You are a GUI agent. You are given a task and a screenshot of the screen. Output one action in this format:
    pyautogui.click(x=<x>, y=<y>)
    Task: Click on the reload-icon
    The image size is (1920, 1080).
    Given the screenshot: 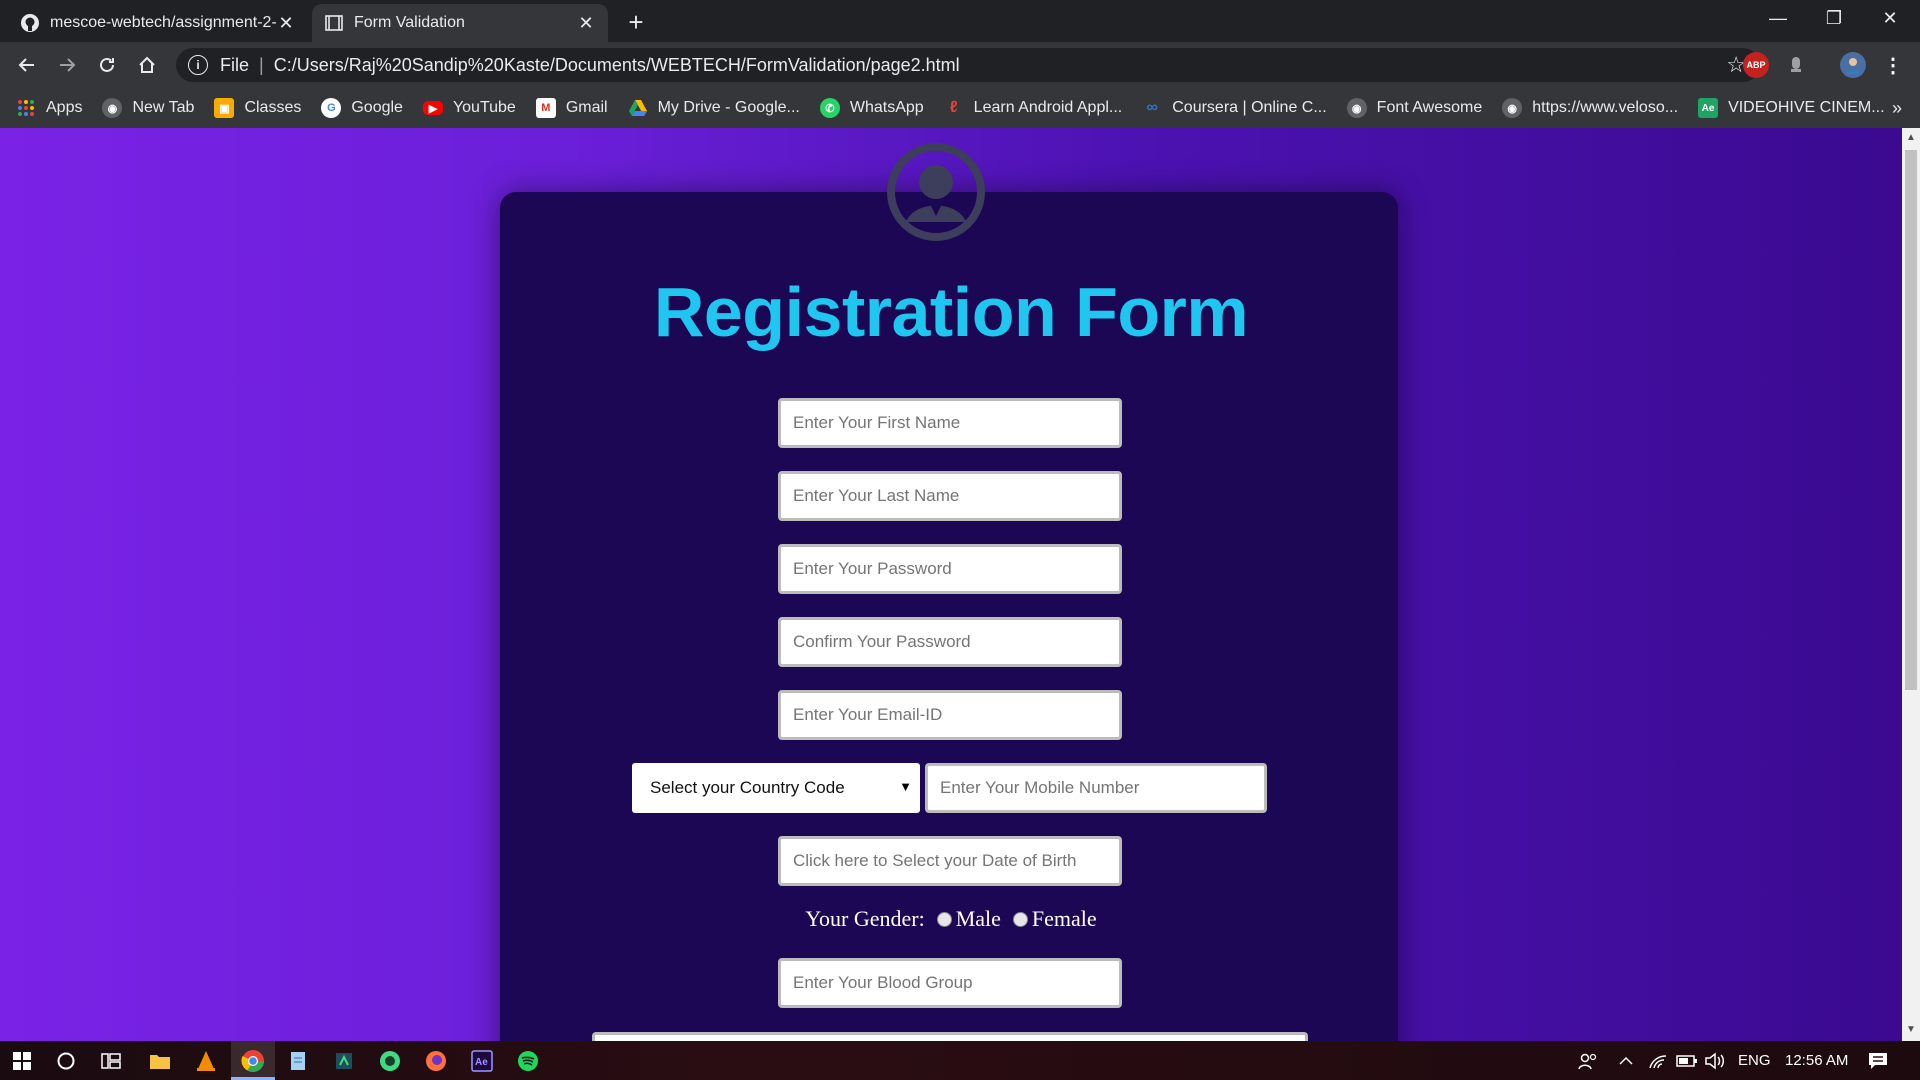 What is the action you would take?
    pyautogui.click(x=107, y=65)
    